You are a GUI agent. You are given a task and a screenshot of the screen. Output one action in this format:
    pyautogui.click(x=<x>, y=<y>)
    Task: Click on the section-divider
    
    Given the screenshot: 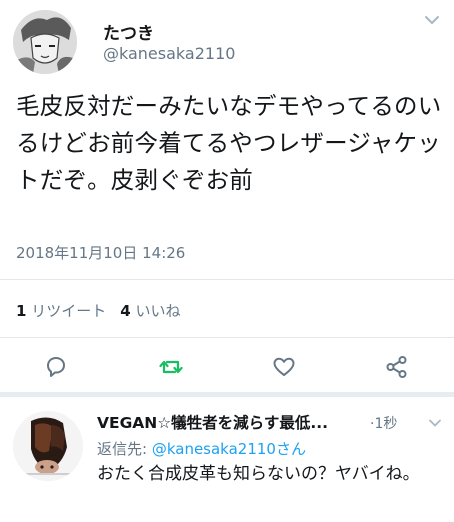 What is the action you would take?
    pyautogui.click(x=227, y=394)
    